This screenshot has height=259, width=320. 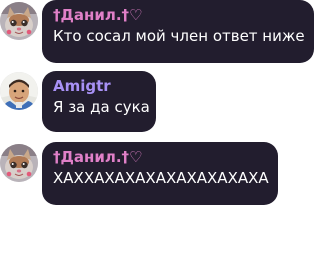 I want to click on message-text: Кто сосал мой член ответ ниже, so click(x=179, y=36).